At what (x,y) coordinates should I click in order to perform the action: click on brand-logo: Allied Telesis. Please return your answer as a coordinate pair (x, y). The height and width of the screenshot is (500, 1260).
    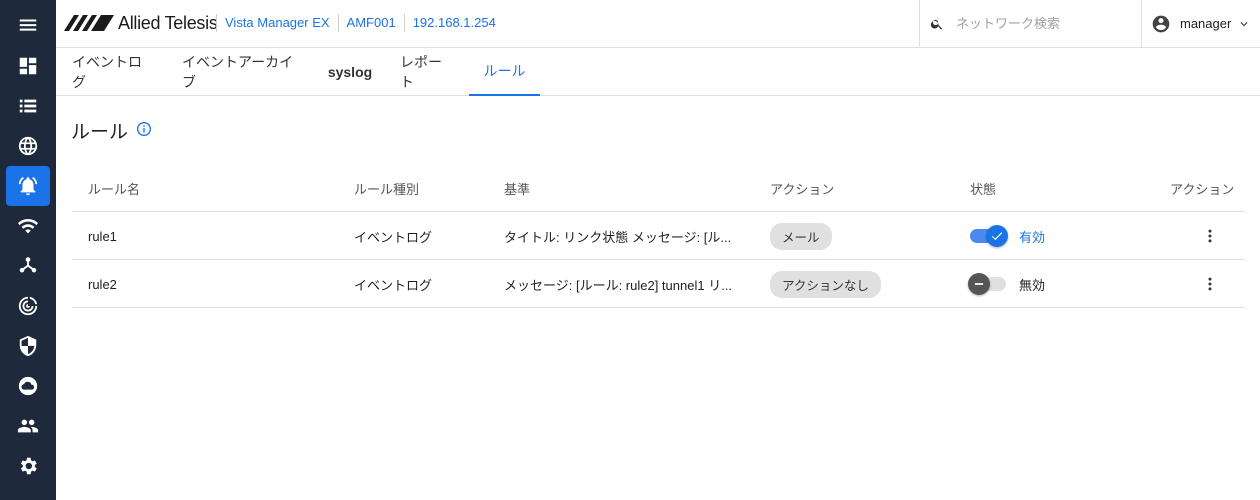
    Looking at the image, I should click on (141, 23).